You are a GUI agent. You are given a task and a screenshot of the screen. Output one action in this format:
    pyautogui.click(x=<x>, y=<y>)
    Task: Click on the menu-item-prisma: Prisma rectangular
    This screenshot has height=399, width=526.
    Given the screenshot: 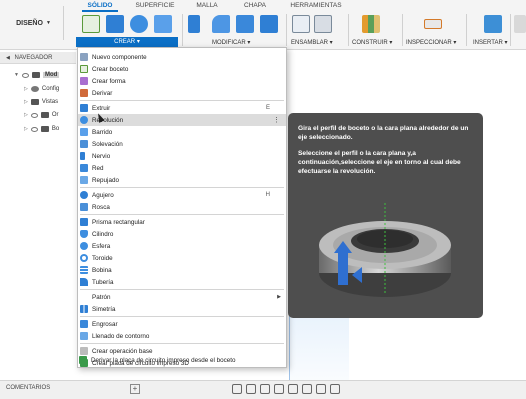 What is the action you would take?
    pyautogui.click(x=182, y=222)
    